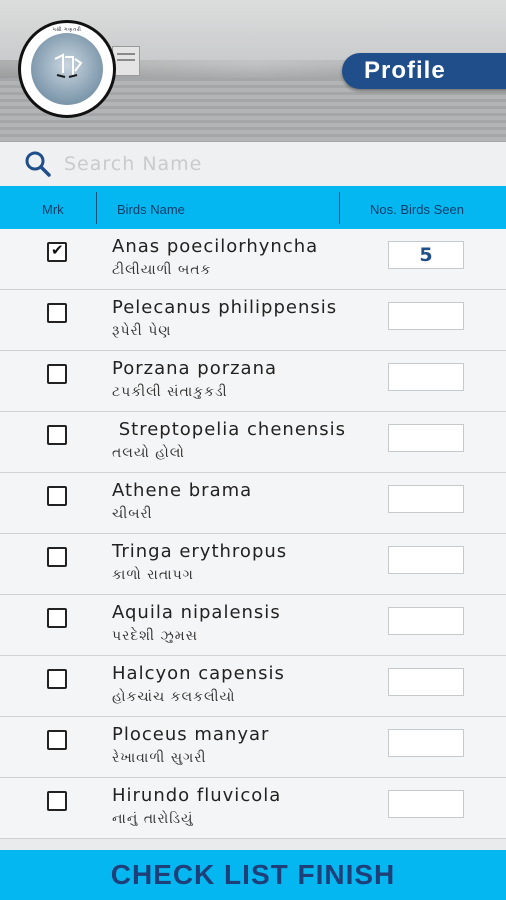 This screenshot has width=506, height=900. I want to click on bird-scientific-name: Athene brama, so click(182, 490).